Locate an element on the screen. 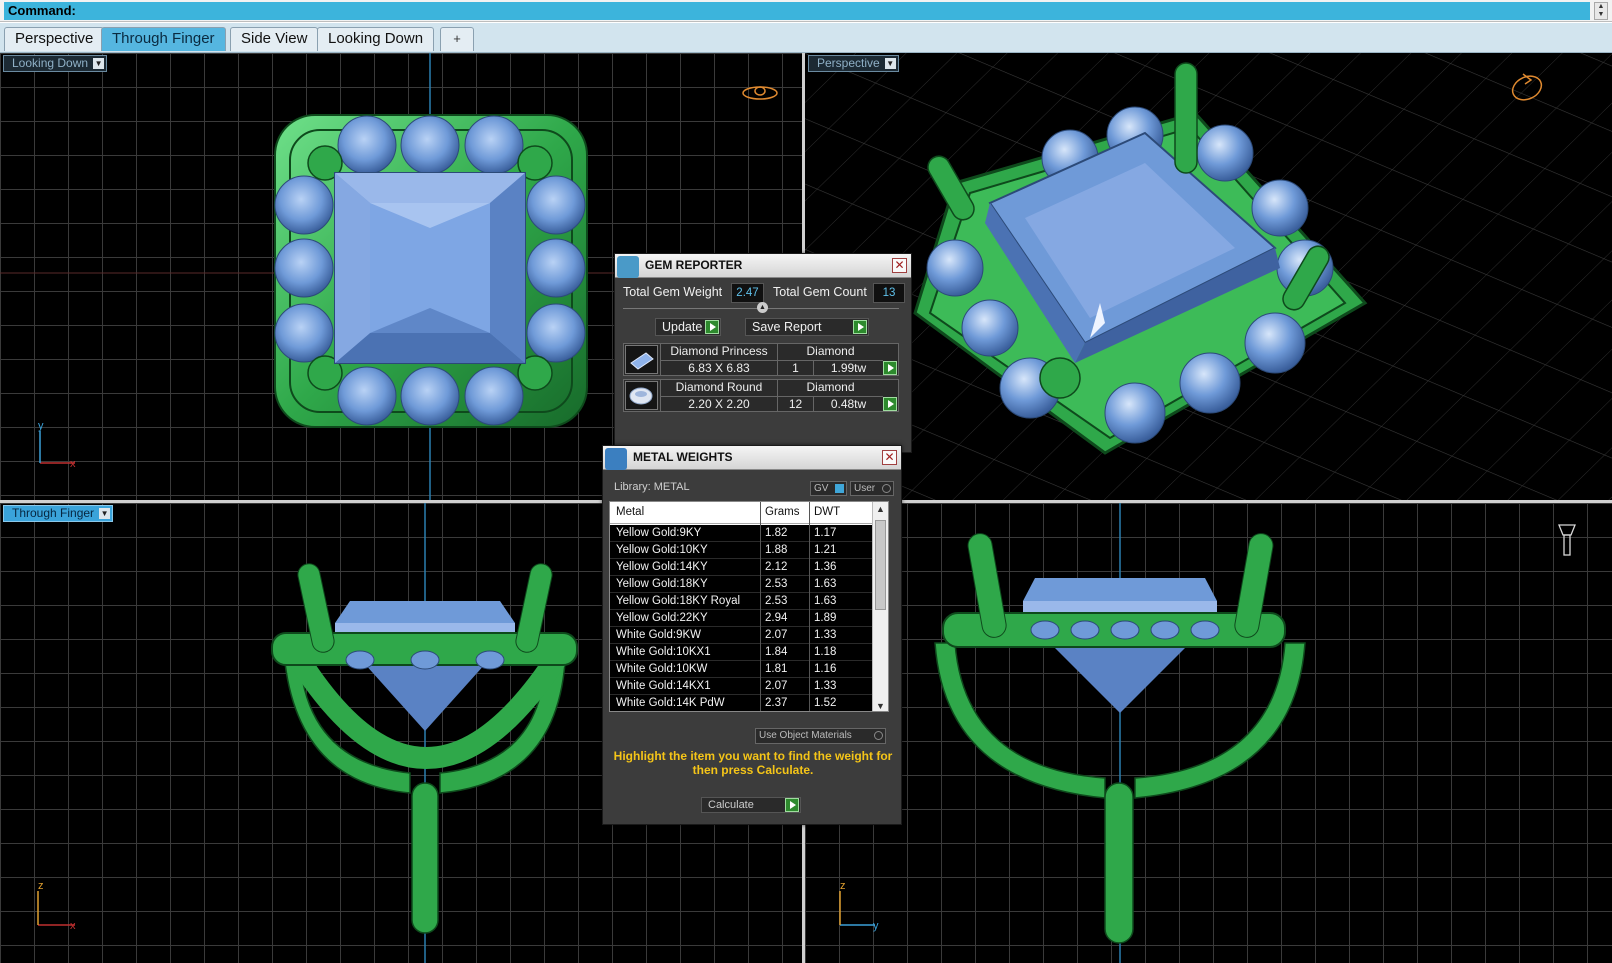 This screenshot has width=1612, height=963. gem-weight: 0.48tw is located at coordinates (848, 404).